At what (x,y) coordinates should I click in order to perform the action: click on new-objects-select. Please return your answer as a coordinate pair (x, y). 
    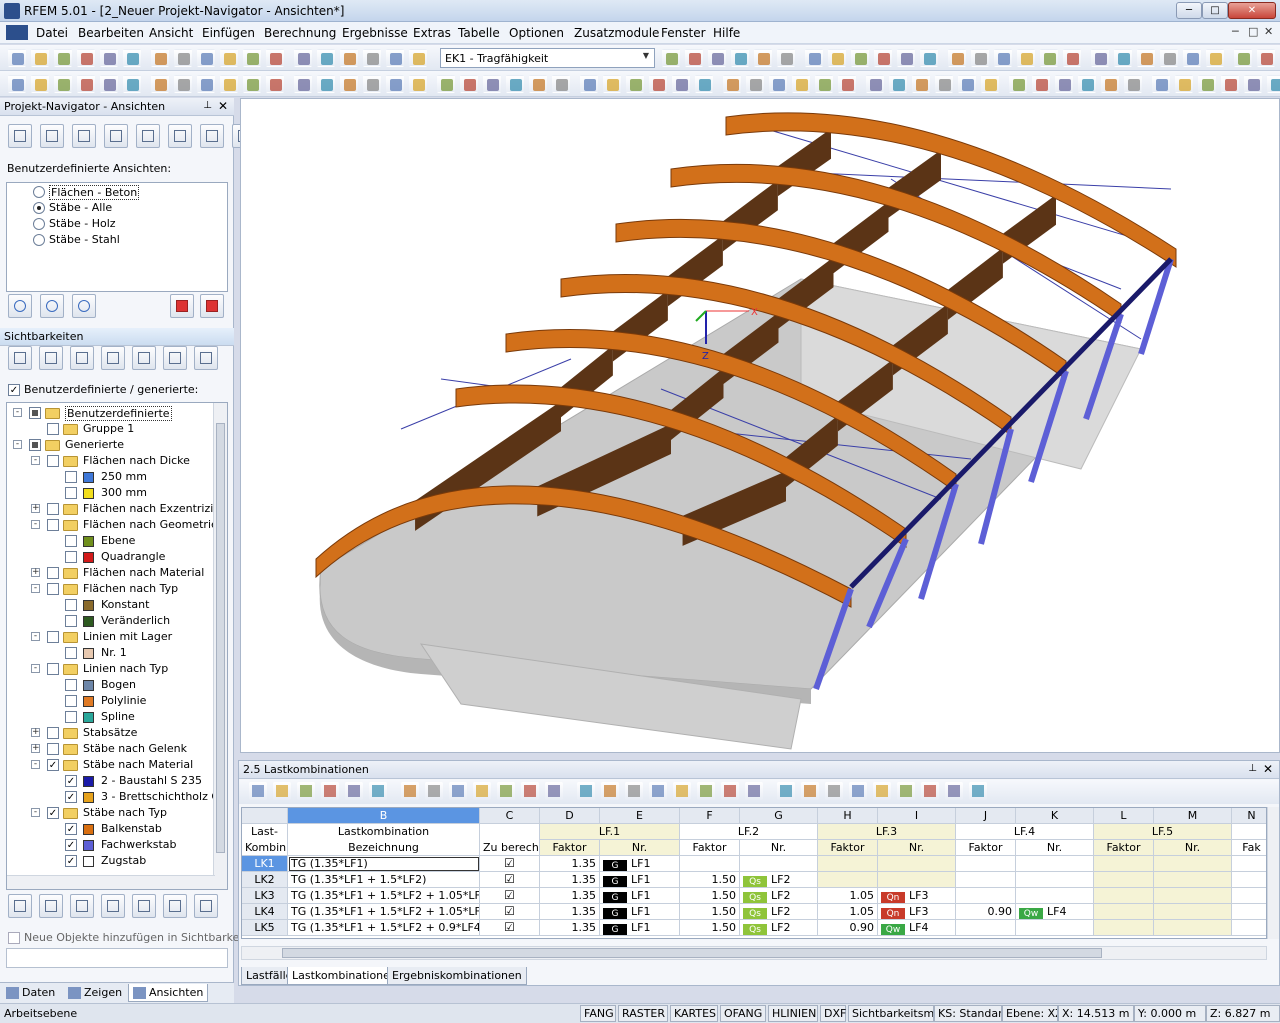
    Looking at the image, I should click on (117, 958).